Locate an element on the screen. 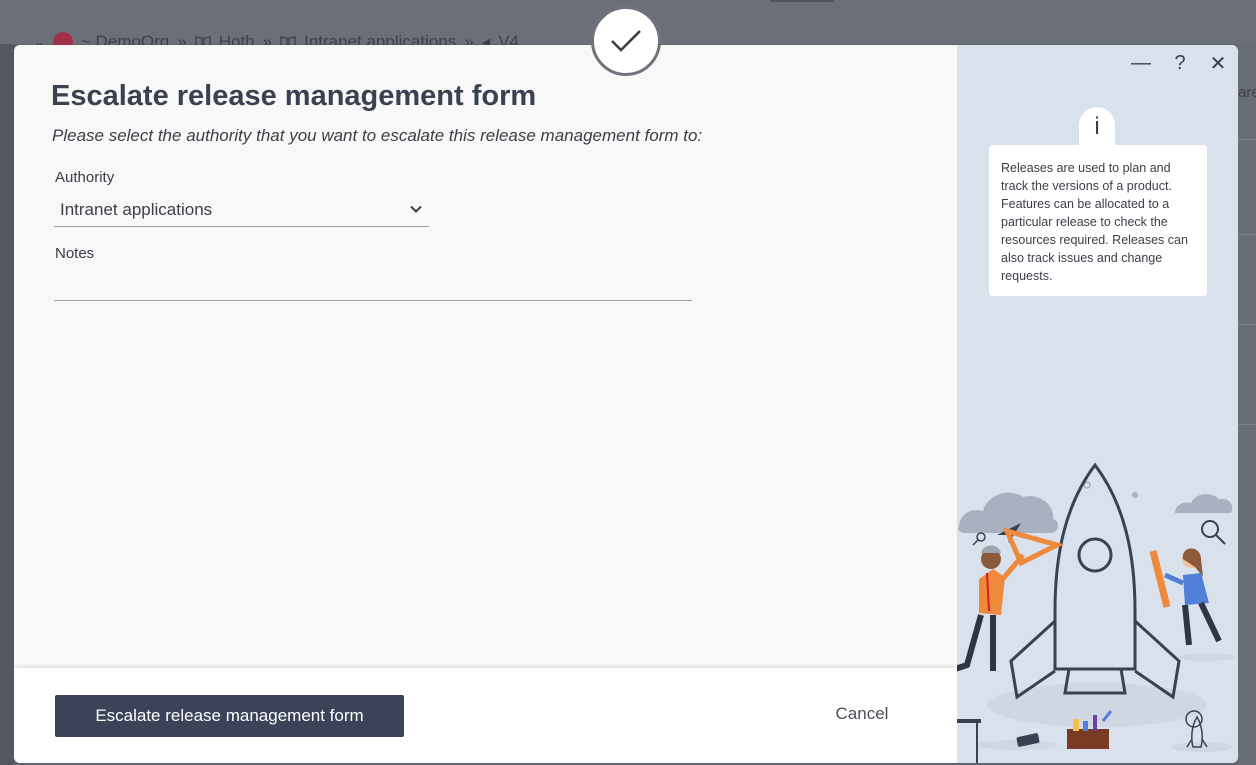  info-icon-glyph: i is located at coordinates (1097, 126).